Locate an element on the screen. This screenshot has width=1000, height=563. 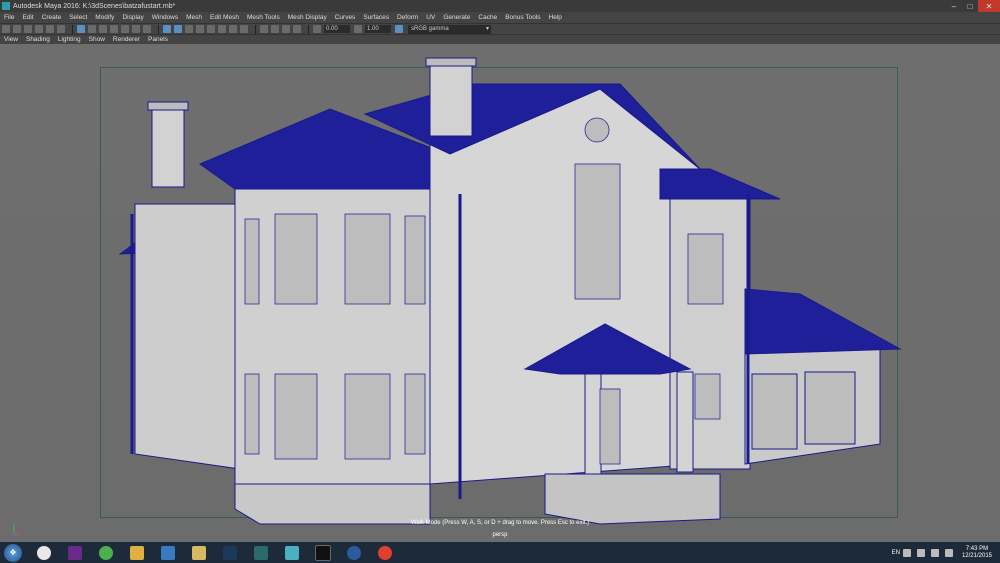
grid-icon is located at coordinates (81, 29).